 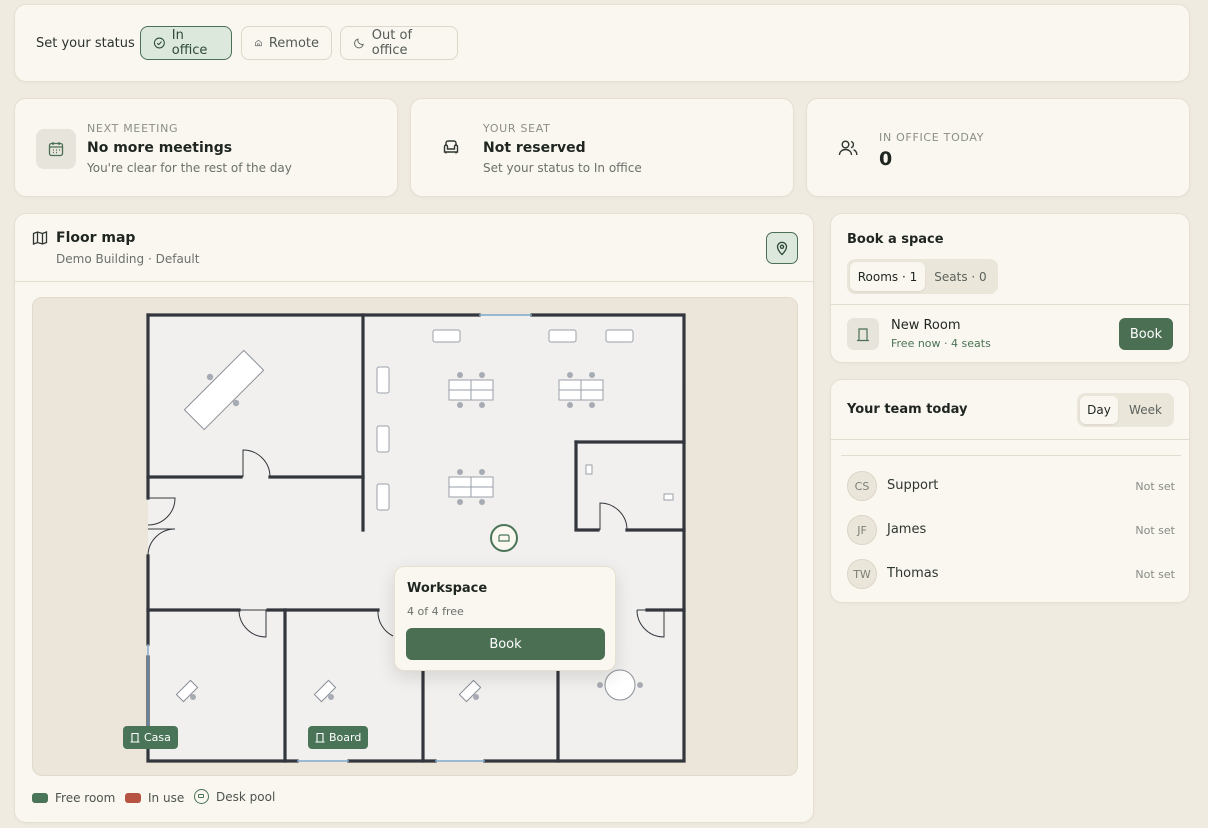 I want to click on map-pin-icon, so click(x=782, y=248).